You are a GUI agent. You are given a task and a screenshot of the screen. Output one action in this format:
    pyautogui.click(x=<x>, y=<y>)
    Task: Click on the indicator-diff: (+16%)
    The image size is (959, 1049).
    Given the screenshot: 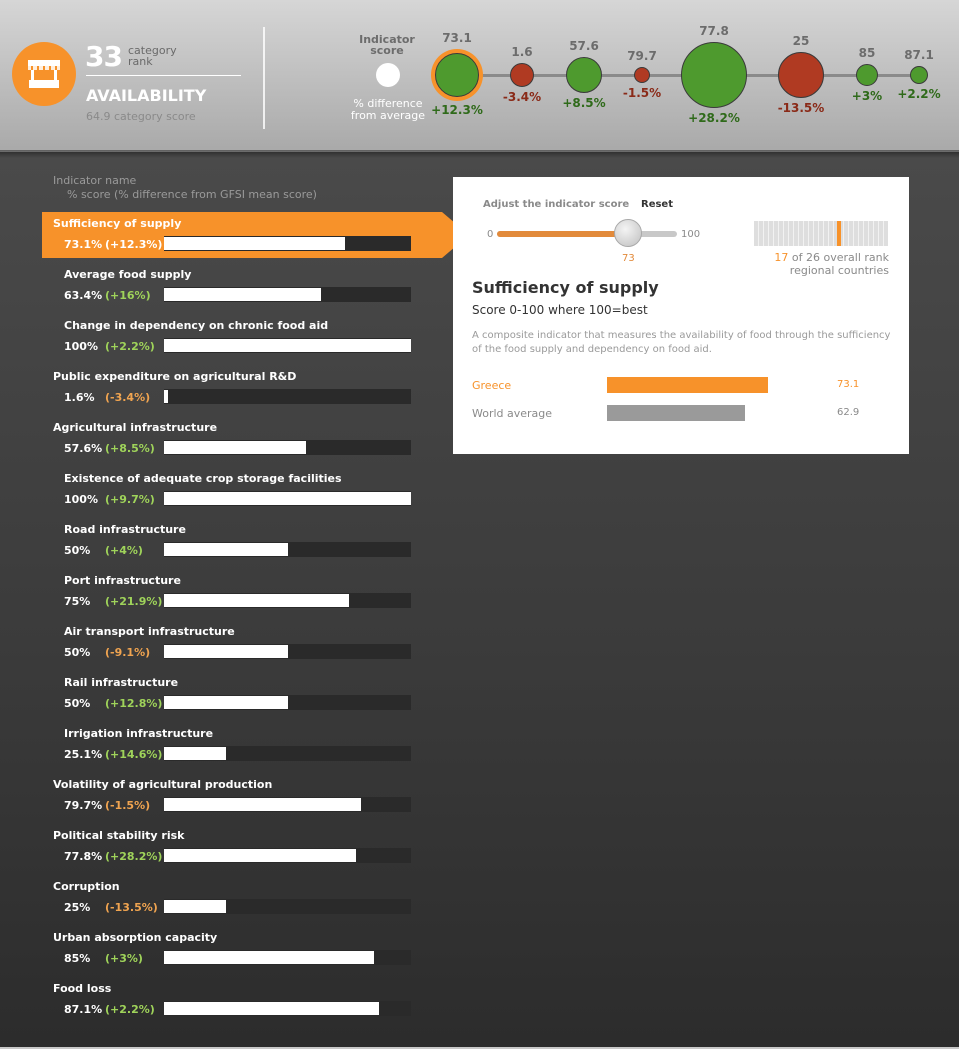 What is the action you would take?
    pyautogui.click(x=128, y=295)
    